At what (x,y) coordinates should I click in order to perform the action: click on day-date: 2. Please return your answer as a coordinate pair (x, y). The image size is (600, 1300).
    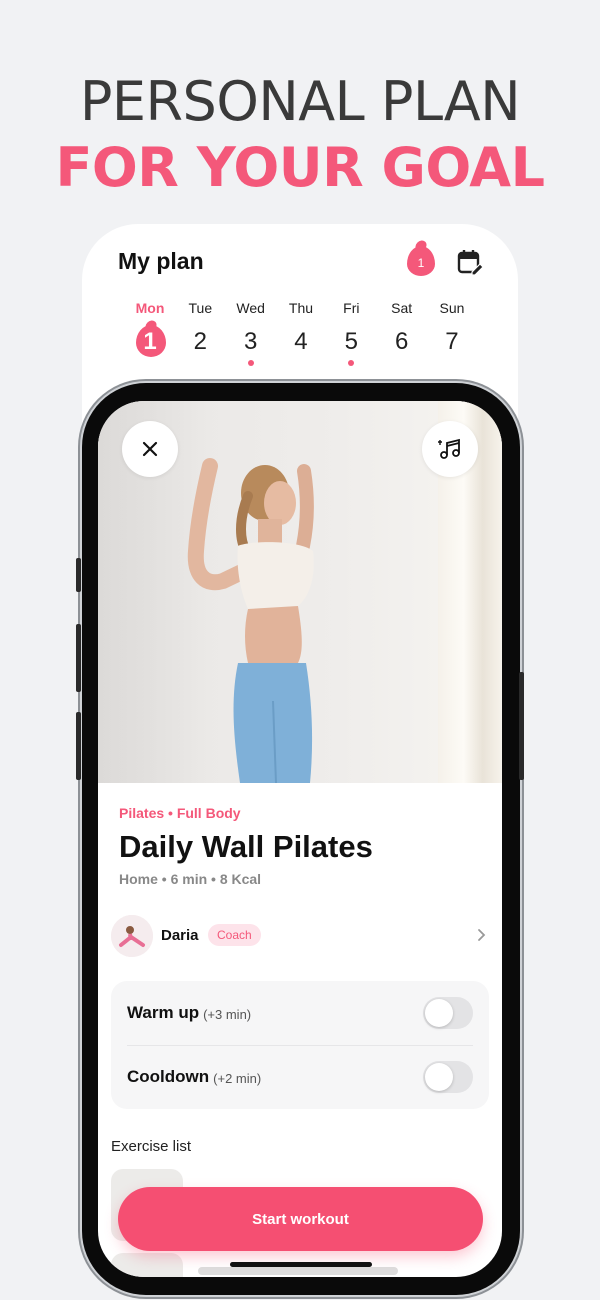
    Looking at the image, I should click on (200, 341).